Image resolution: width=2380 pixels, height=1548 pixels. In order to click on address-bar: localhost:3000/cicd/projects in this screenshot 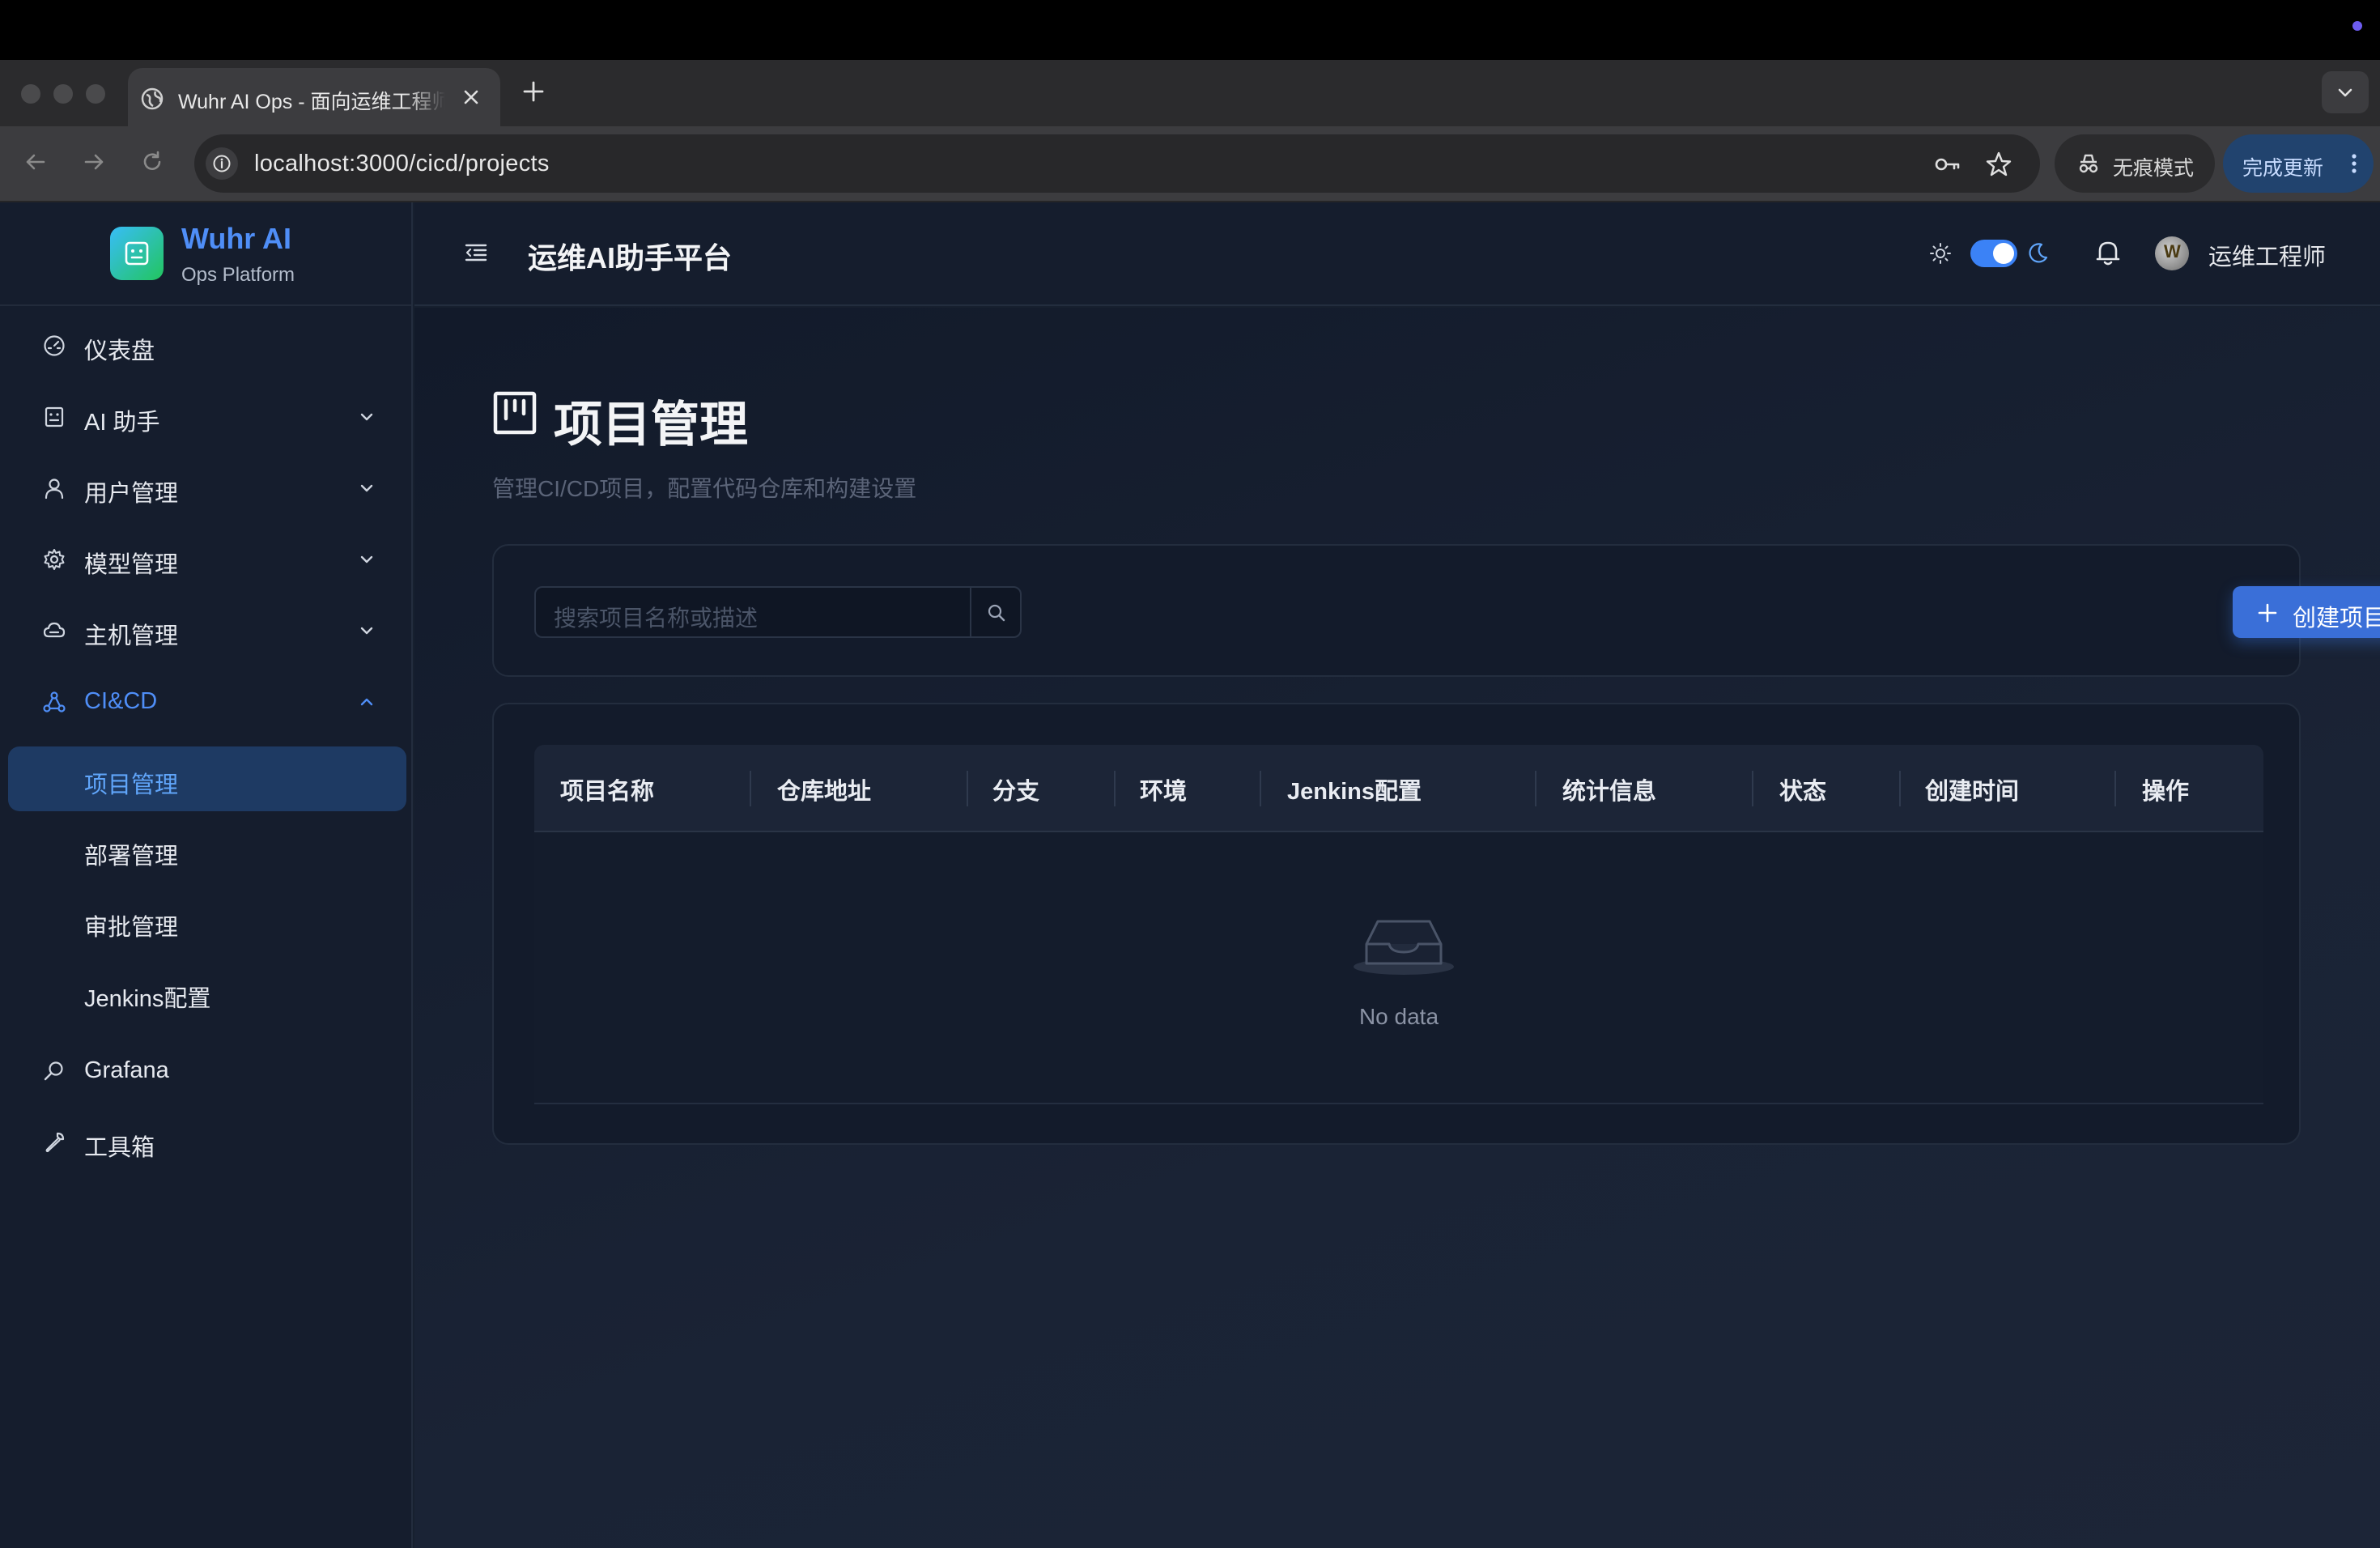, I will do `click(1117, 164)`.